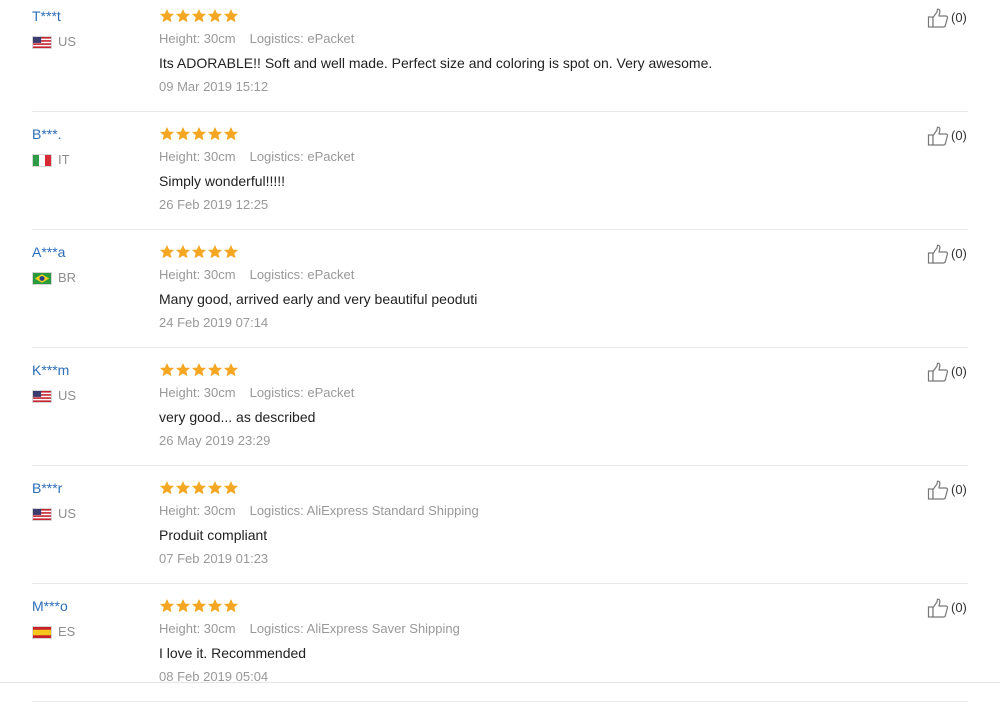 The width and height of the screenshot is (1000, 708). What do you see at coordinates (233, 653) in the screenshot?
I see `review-text: I love it. Recommended` at bounding box center [233, 653].